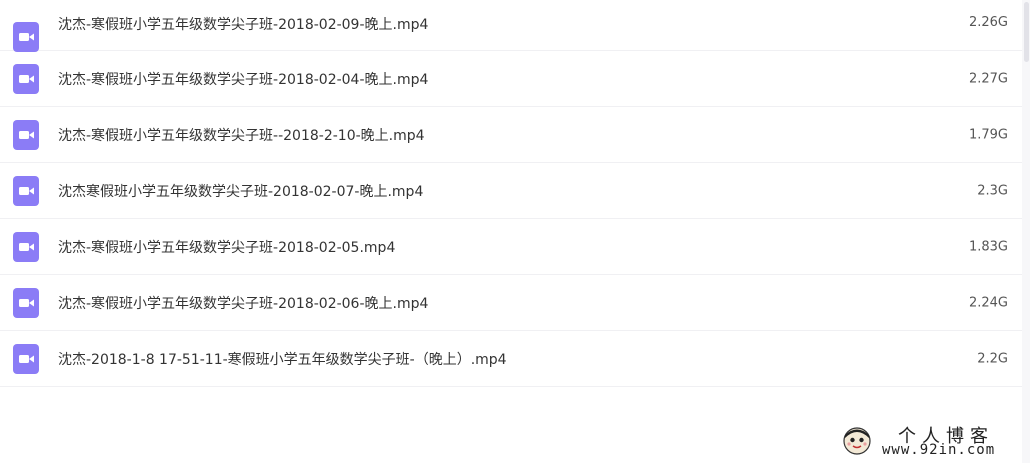 Image resolution: width=1030 pixels, height=463 pixels. I want to click on file-row: 沈杰-寒假班小学五年级数学尖子班--2018-2-10-晚上.mp4 1.79G, so click(515, 135).